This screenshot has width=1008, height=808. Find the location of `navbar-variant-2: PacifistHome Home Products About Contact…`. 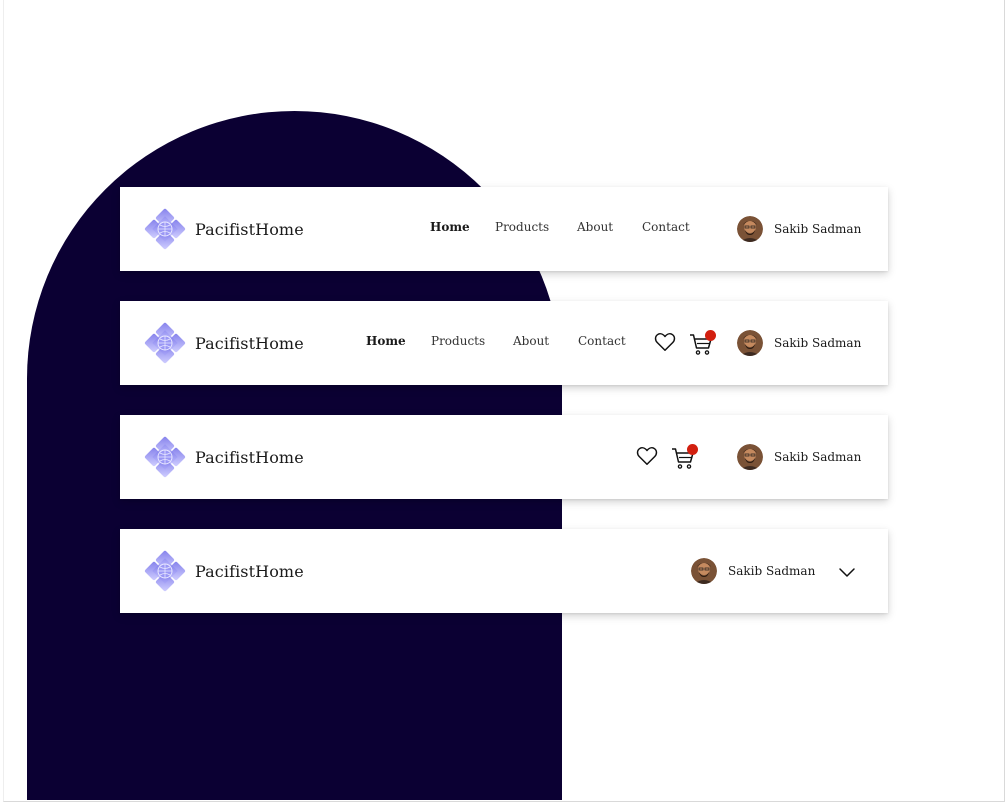

navbar-variant-2: PacifistHome Home Products About Contact… is located at coordinates (504, 343).